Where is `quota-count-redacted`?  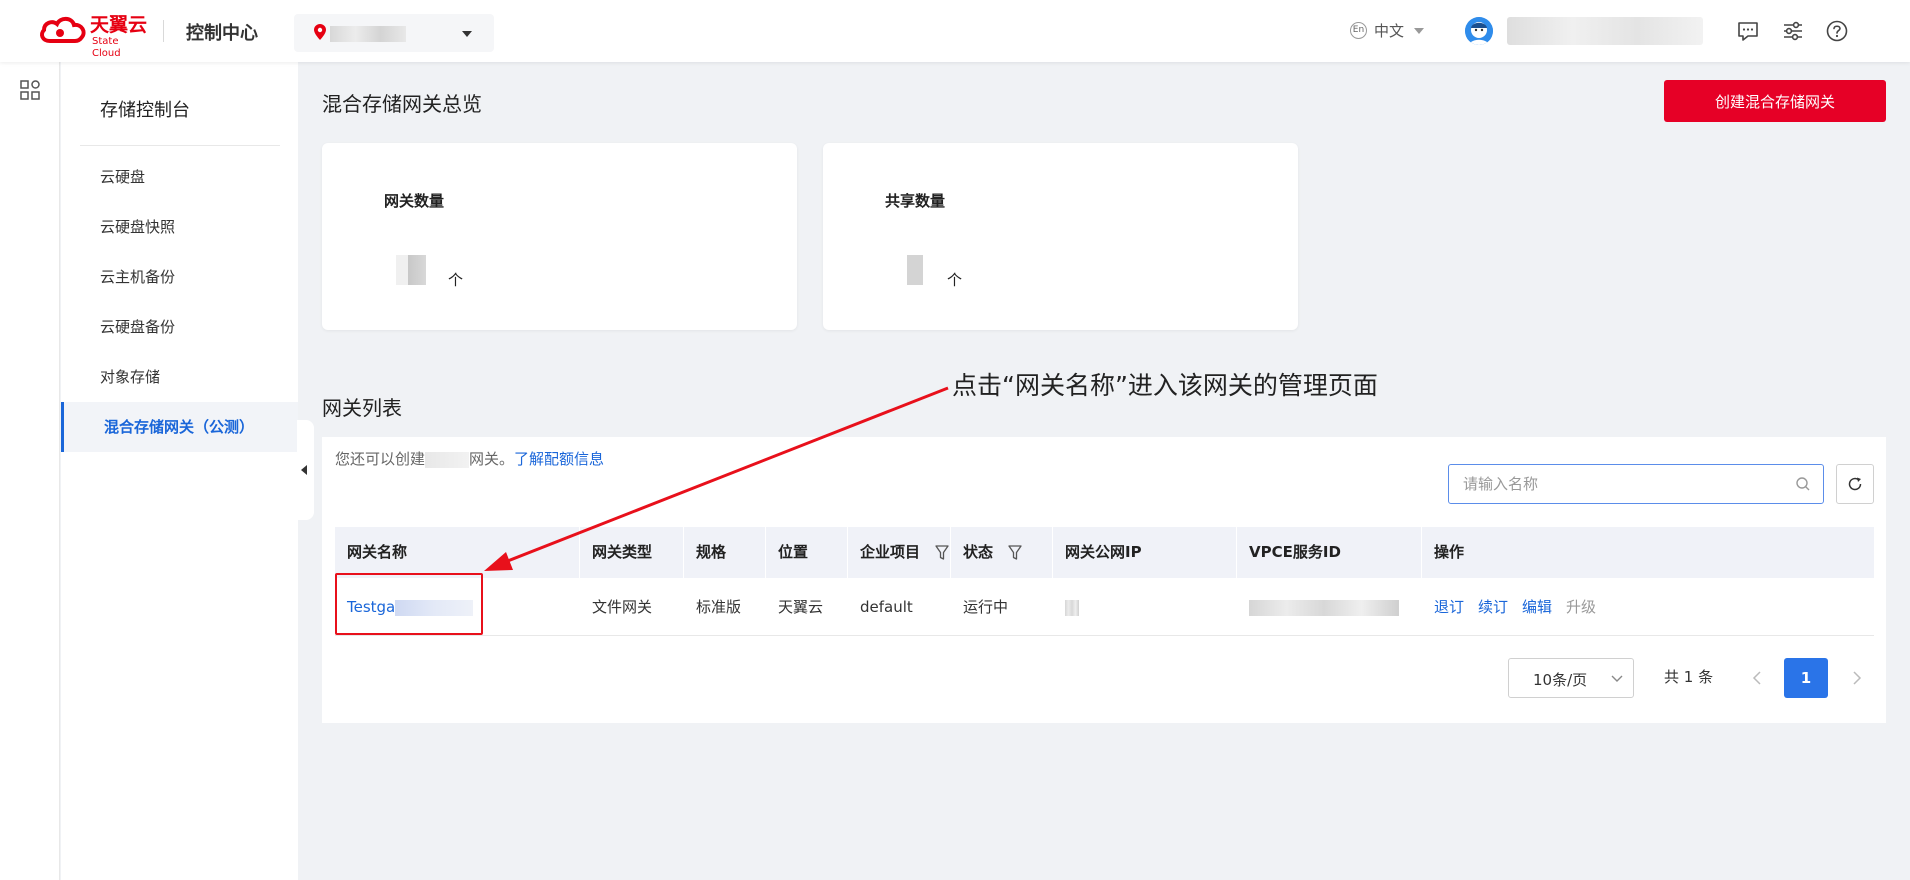 quota-count-redacted is located at coordinates (447, 459).